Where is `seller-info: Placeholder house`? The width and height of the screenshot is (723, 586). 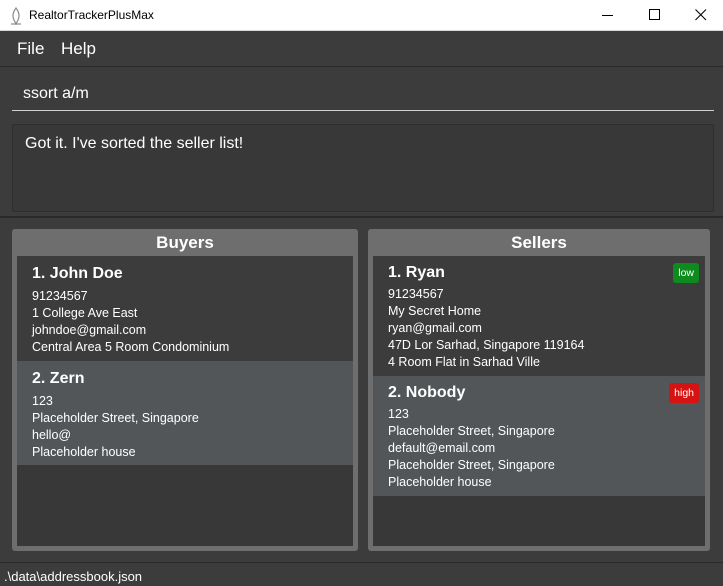 seller-info: Placeholder house is located at coordinates (440, 482).